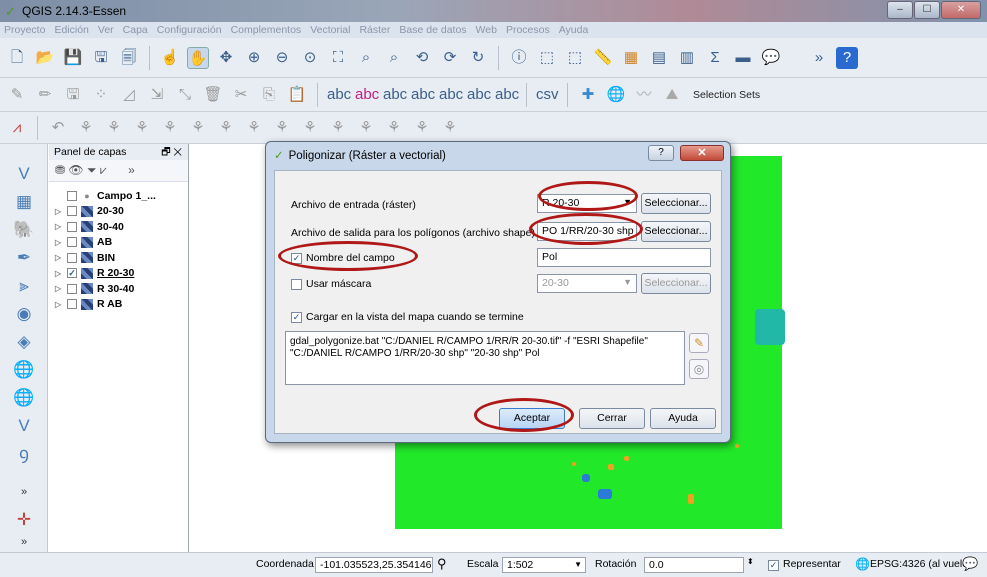 The width and height of the screenshot is (987, 577). Describe the element at coordinates (24, 342) in the screenshot. I see `add-db2-layer-icon: ◈` at that location.